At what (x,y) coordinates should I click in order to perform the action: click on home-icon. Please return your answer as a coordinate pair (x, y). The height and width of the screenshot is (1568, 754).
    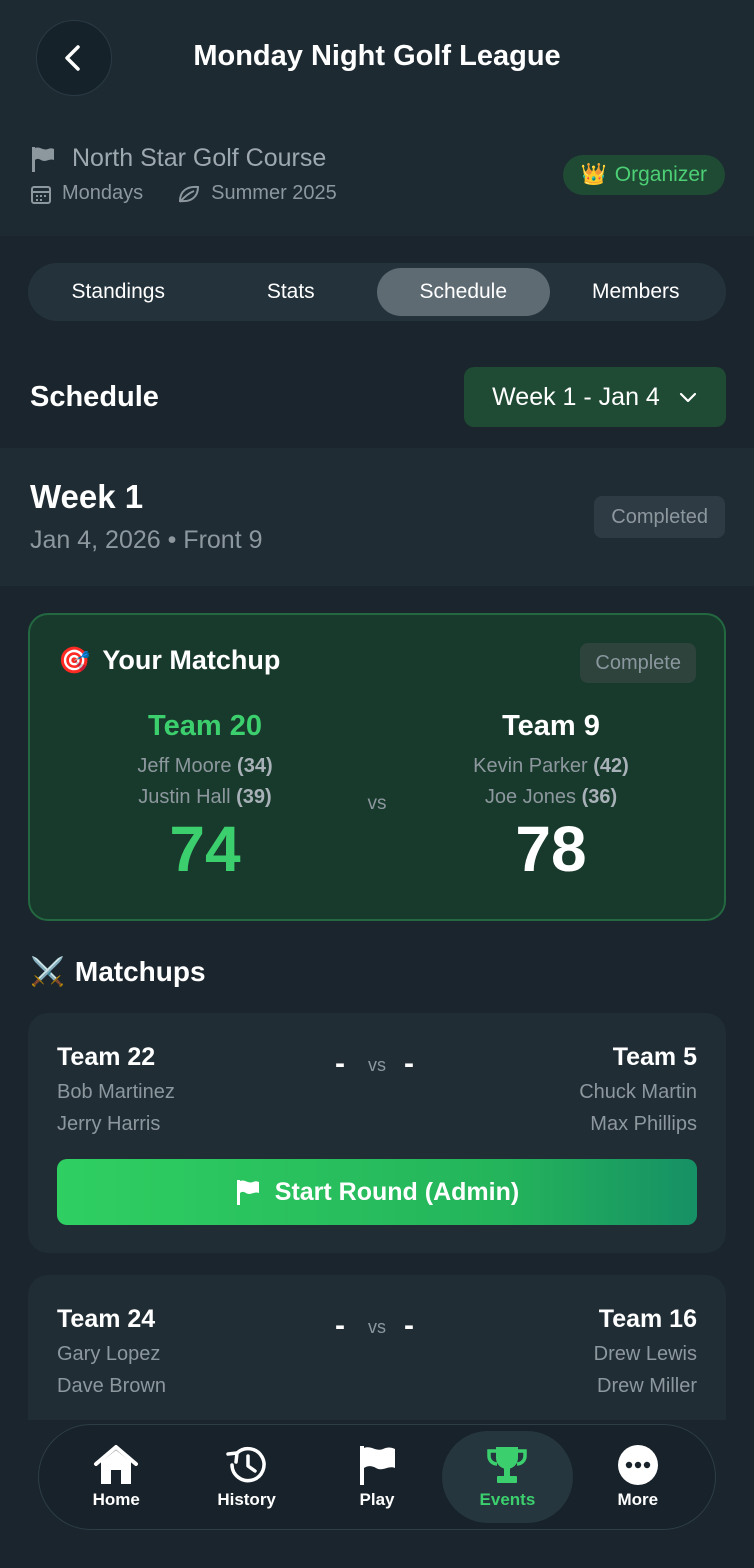
    Looking at the image, I should click on (116, 1464).